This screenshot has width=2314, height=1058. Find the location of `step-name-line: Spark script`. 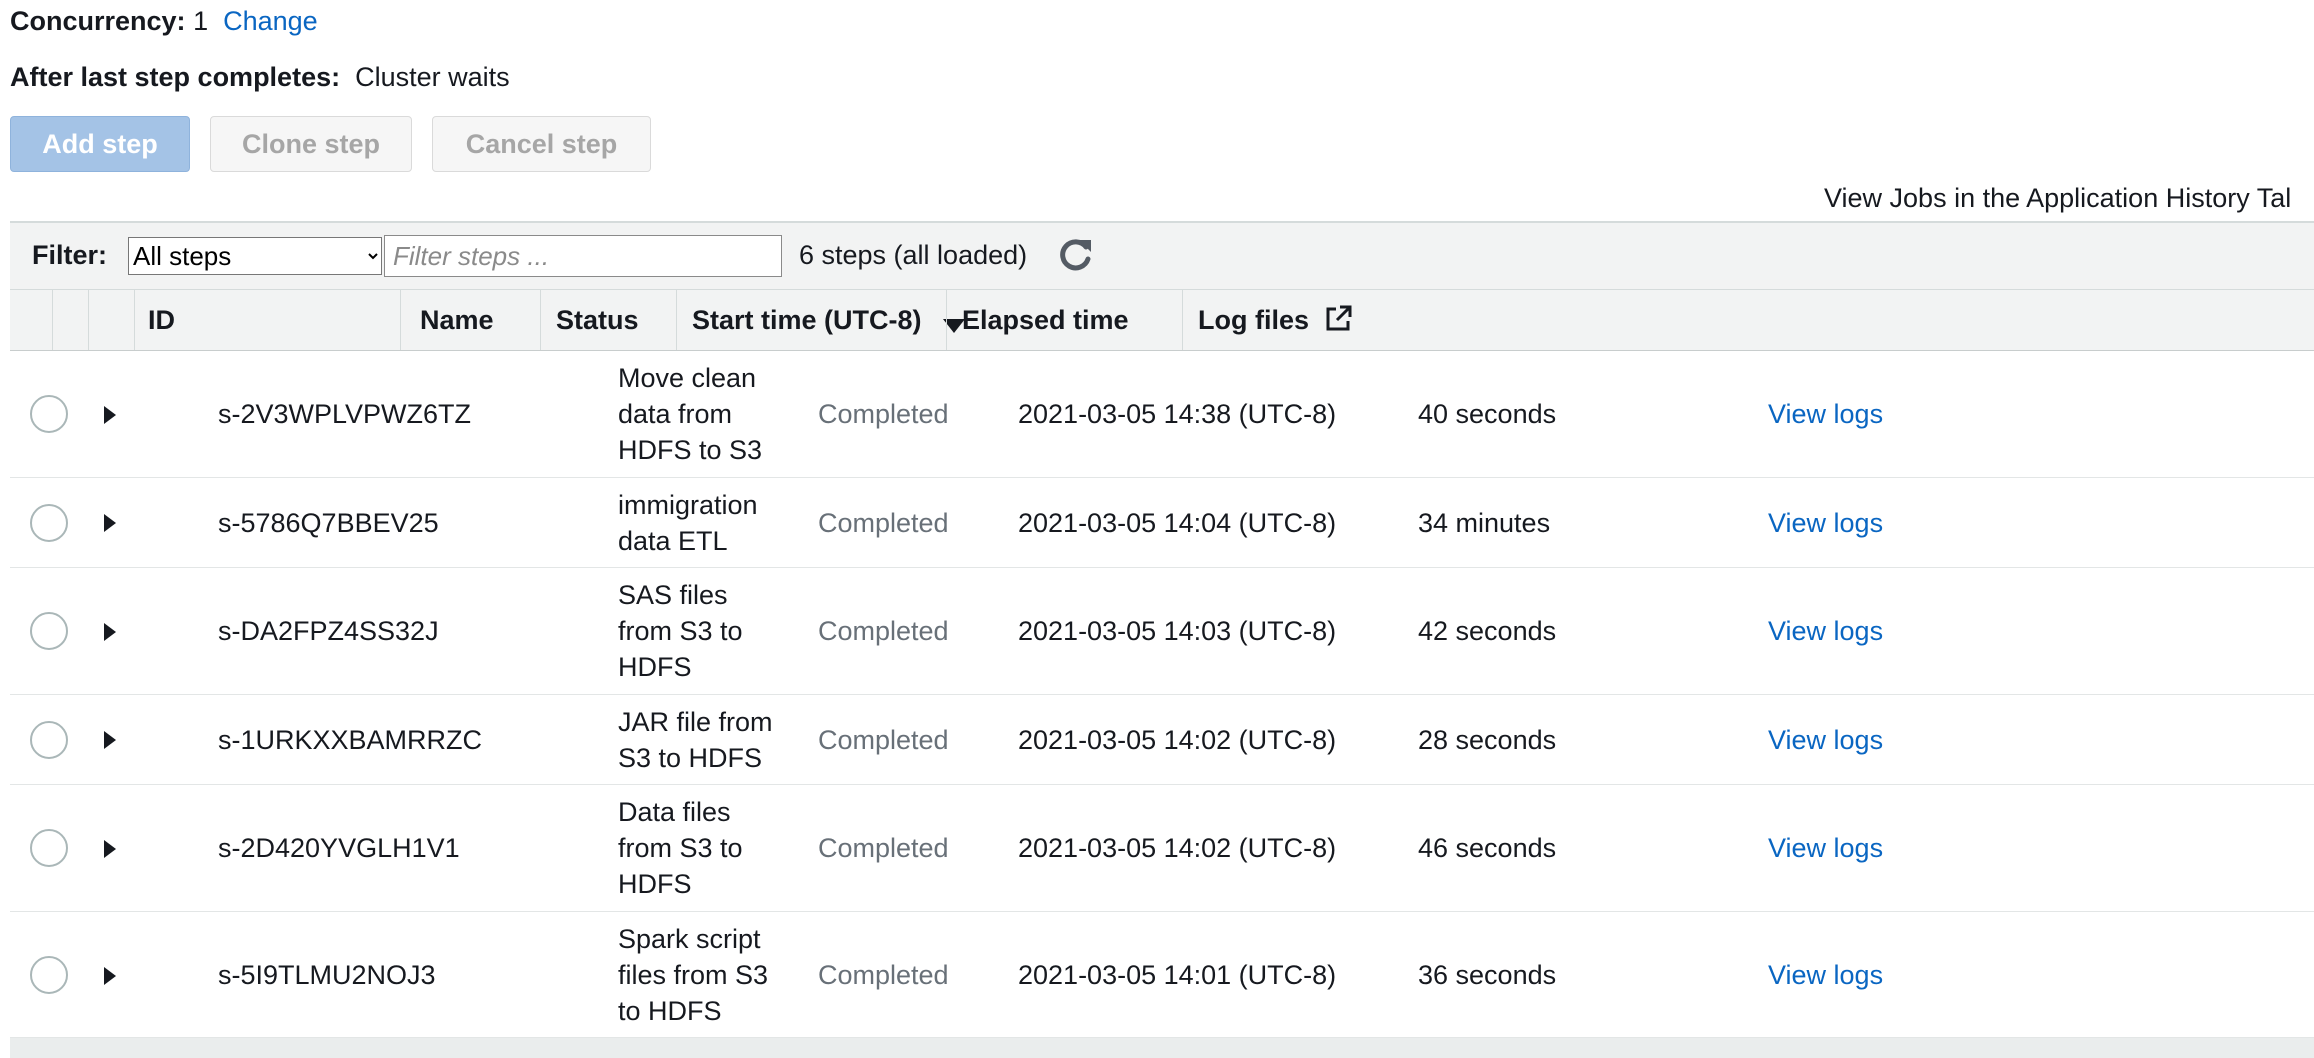

step-name-line: Spark script is located at coordinates (689, 939).